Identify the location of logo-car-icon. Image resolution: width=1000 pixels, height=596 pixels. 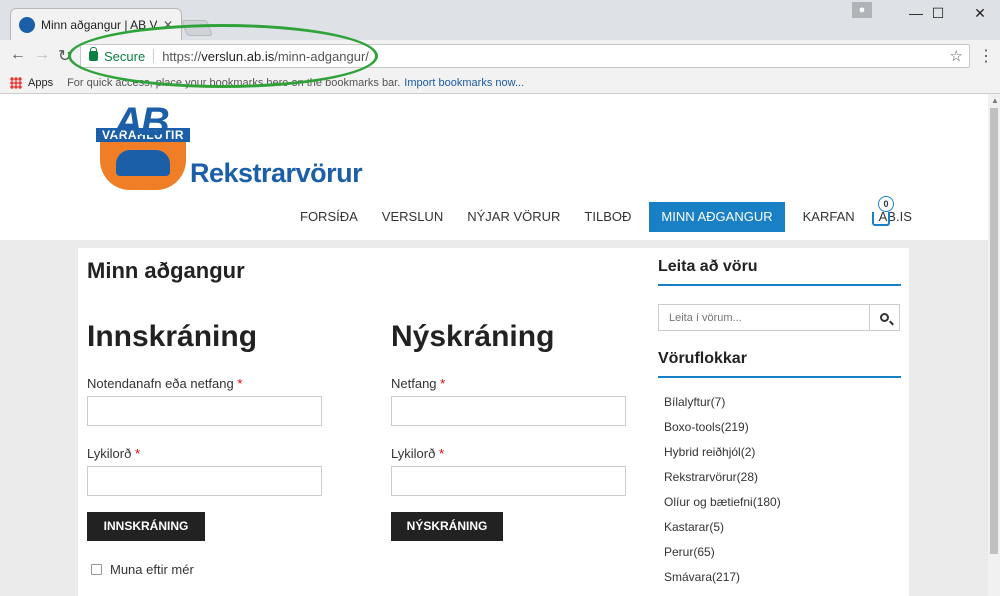
(143, 163).